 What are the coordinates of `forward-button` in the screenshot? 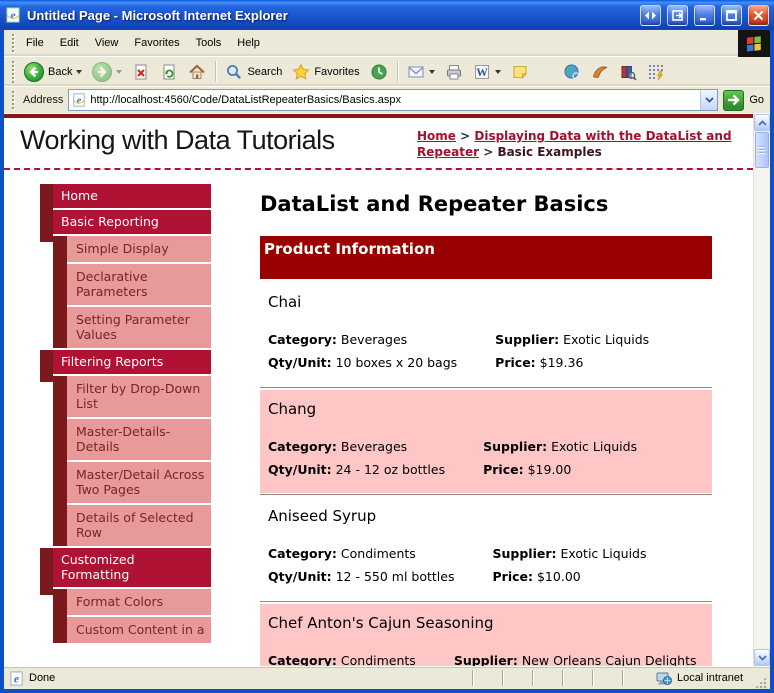 It's located at (107, 72).